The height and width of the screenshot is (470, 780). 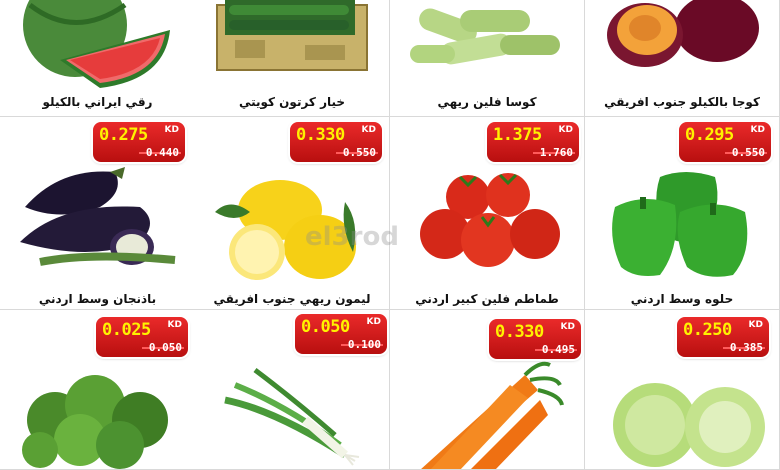 What do you see at coordinates (682, 299) in the screenshot?
I see `product-name: حلوه وسط اردني` at bounding box center [682, 299].